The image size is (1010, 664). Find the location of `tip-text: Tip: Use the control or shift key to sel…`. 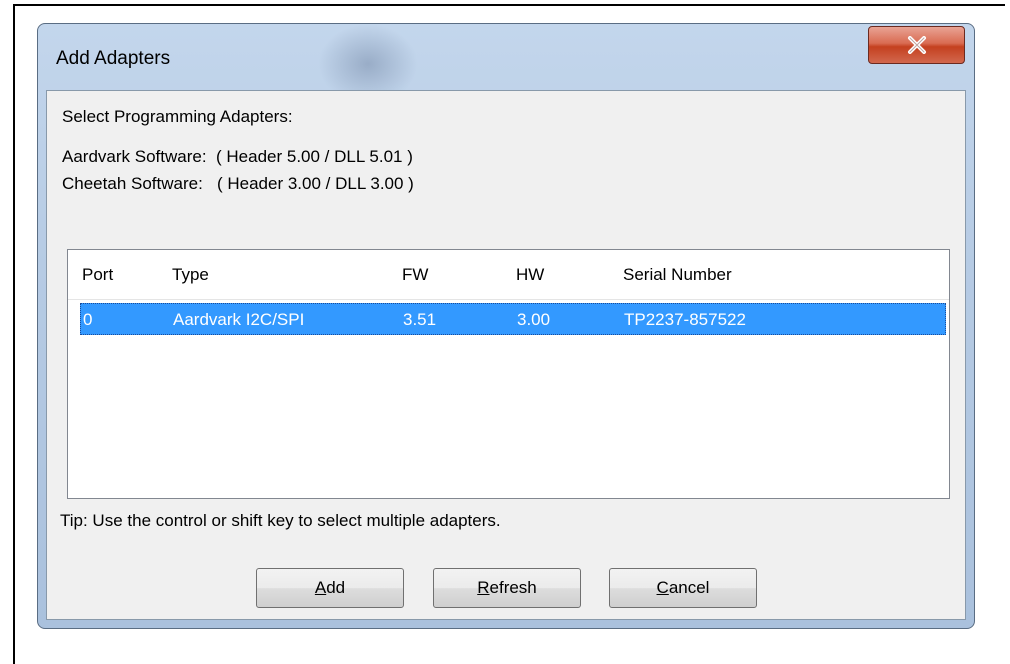

tip-text: Tip: Use the control or shift key to sel… is located at coordinates (280, 520).